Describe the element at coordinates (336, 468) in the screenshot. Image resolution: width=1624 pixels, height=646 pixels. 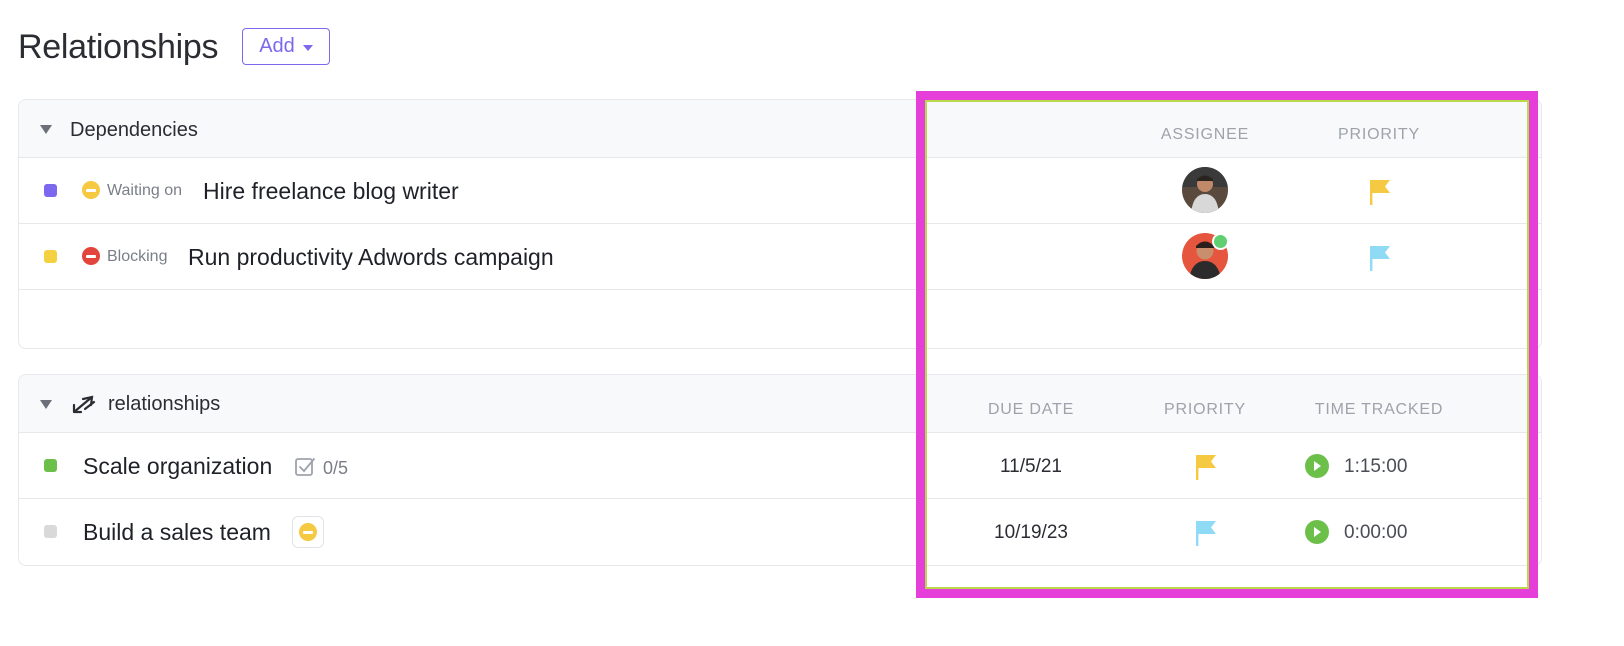
I see `subtask-count: 0/5` at that location.